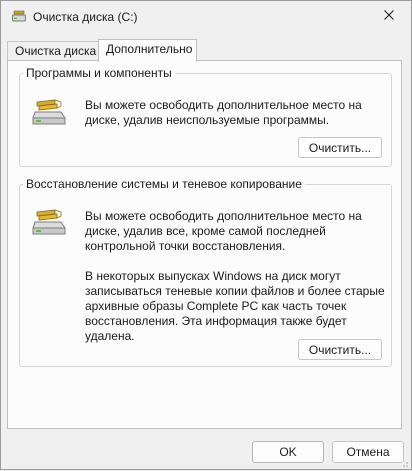 This screenshot has height=471, width=412. I want to click on title-bar: Очистка диска (C:), so click(206, 17).